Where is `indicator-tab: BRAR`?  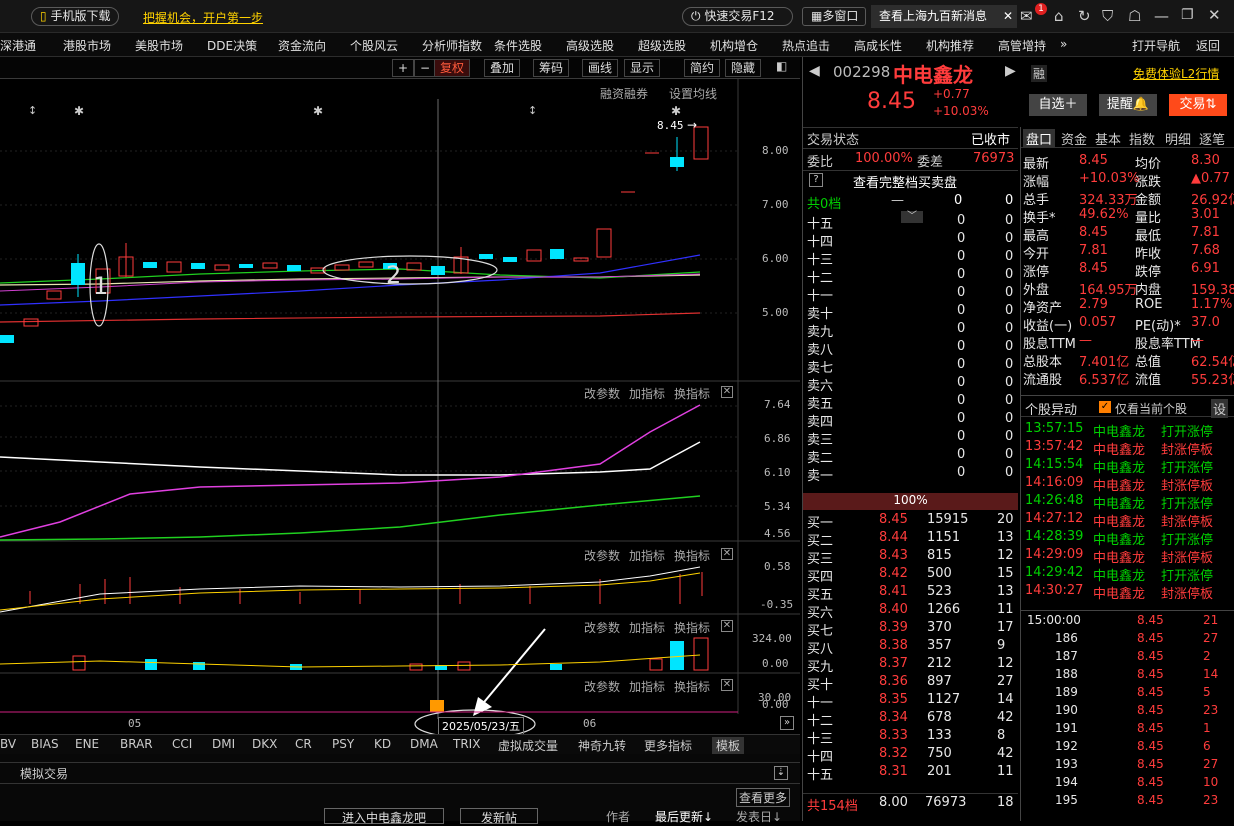 indicator-tab: BRAR is located at coordinates (136, 744).